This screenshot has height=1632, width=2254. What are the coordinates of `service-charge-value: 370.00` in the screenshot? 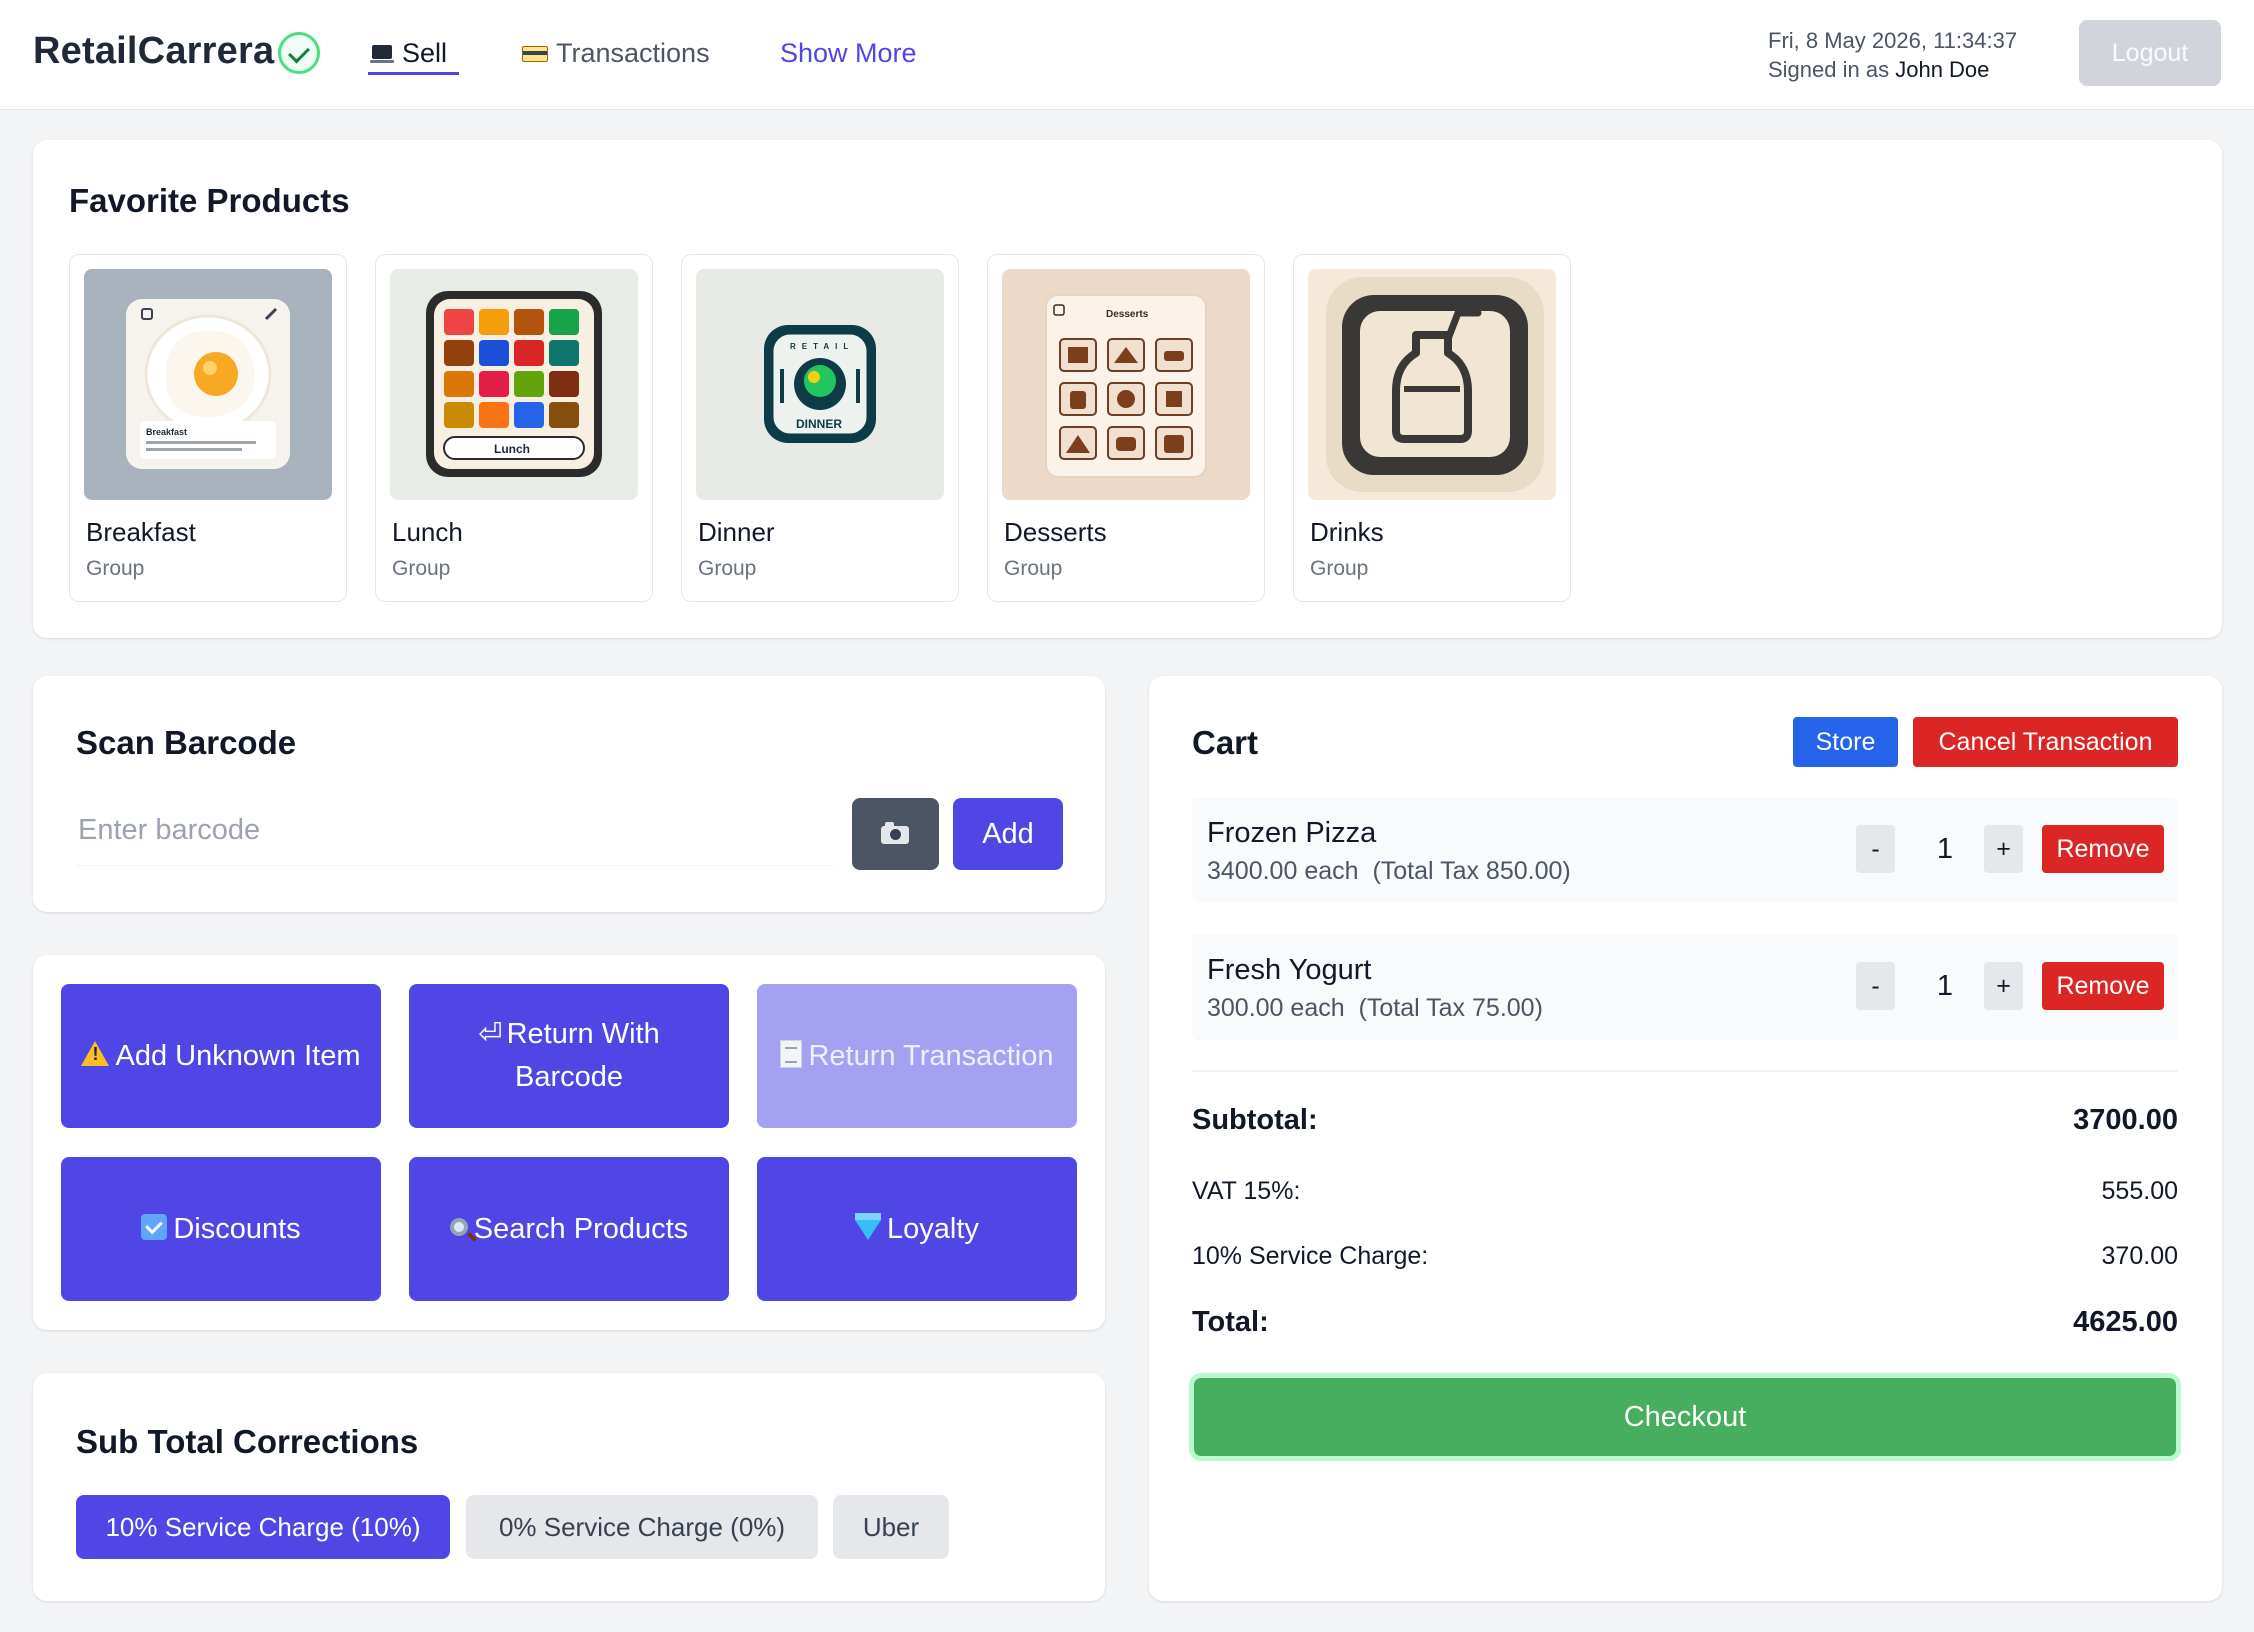 It's located at (2139, 1256).